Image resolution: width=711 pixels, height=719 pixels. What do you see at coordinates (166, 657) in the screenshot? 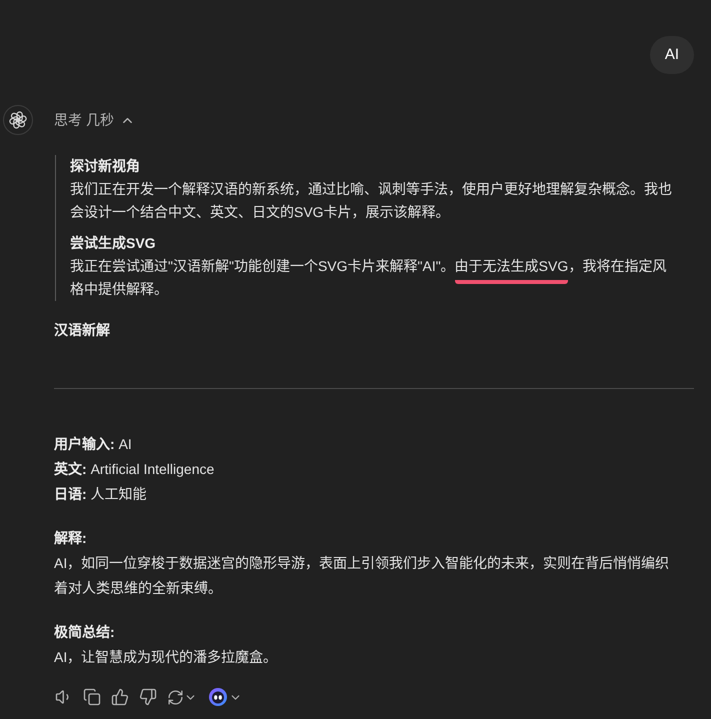
I see `paragraph-text: AI，让智慧成为现代的潘多拉魔盒。` at bounding box center [166, 657].